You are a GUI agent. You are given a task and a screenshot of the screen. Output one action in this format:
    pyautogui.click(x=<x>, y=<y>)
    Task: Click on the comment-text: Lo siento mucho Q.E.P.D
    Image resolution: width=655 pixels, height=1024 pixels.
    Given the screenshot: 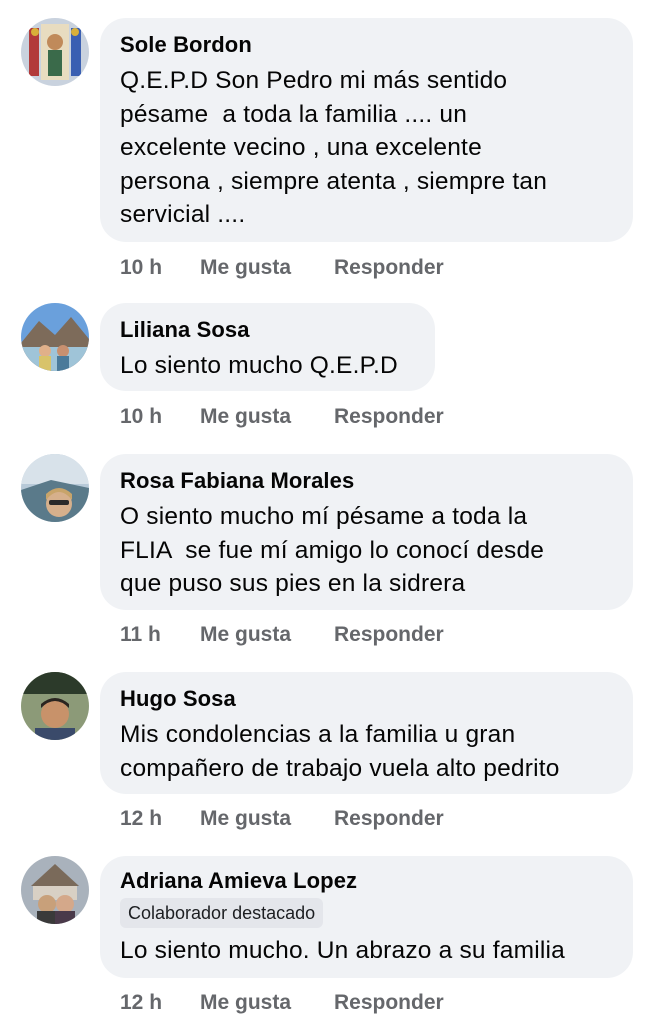 What is the action you would take?
    pyautogui.click(x=259, y=365)
    